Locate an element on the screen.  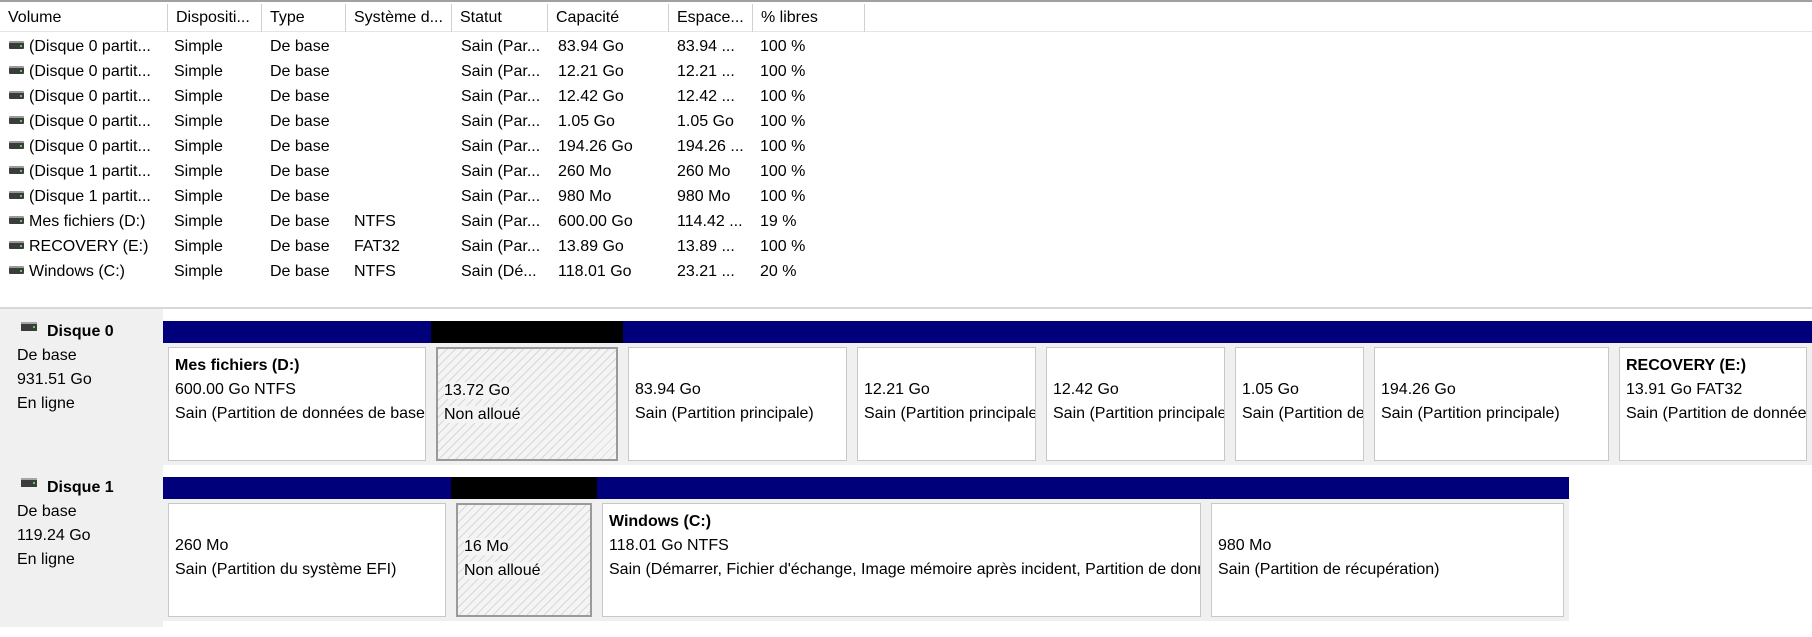
partition-block: 12.42 Go Sain (Partition principale) is located at coordinates (1135, 393).